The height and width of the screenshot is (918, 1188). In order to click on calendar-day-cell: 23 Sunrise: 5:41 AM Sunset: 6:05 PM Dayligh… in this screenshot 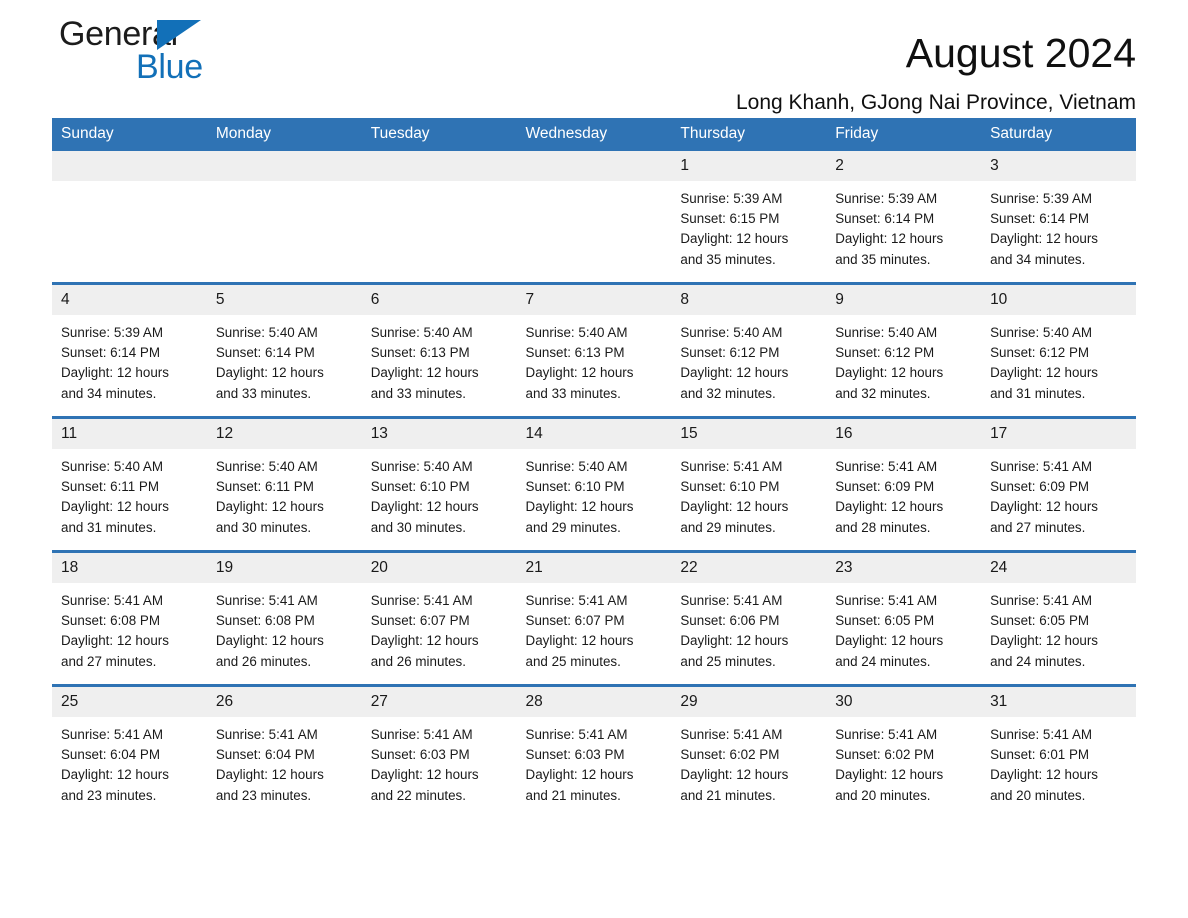, I will do `click(904, 618)`.